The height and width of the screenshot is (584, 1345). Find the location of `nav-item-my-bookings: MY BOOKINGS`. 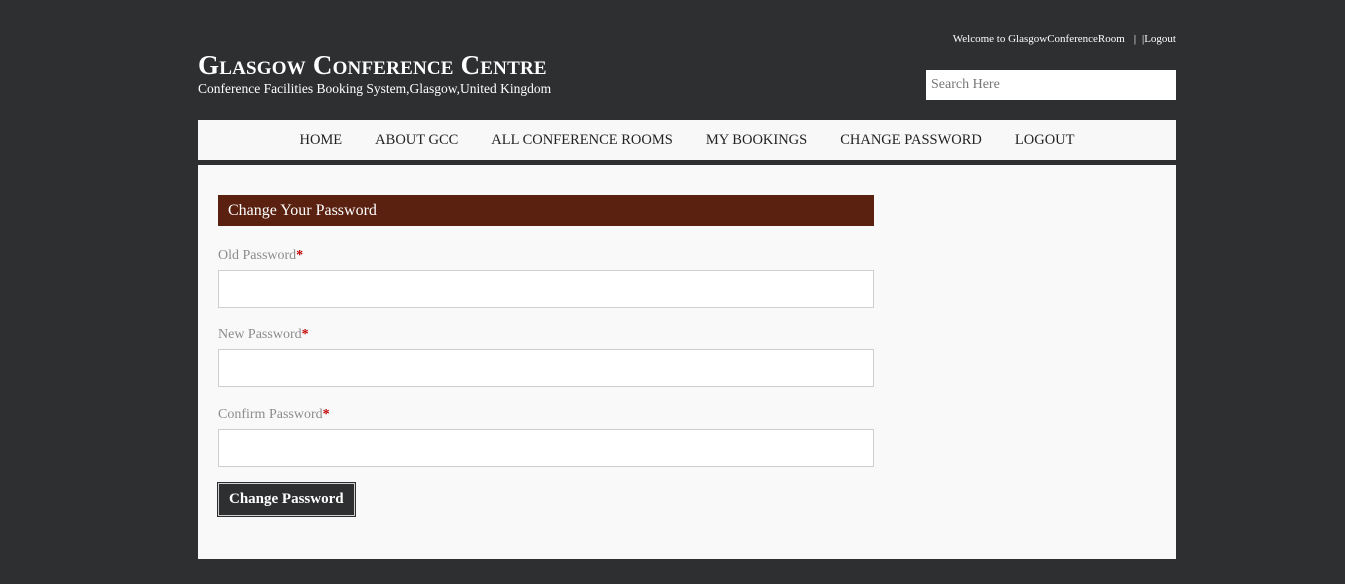

nav-item-my-bookings: MY BOOKINGS is located at coordinates (756, 140).